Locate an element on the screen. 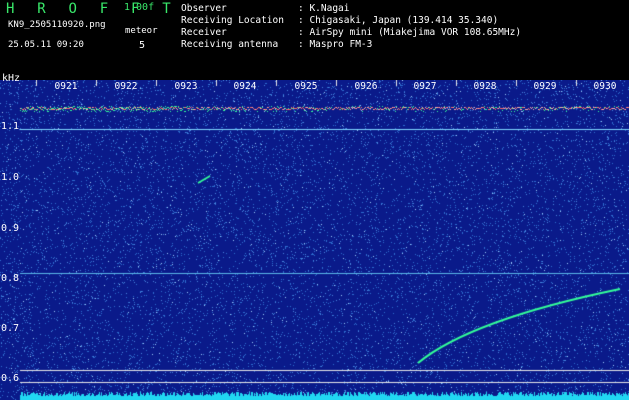 The height and width of the screenshot is (400, 629). app-version: 1.00f is located at coordinates (139, 7).